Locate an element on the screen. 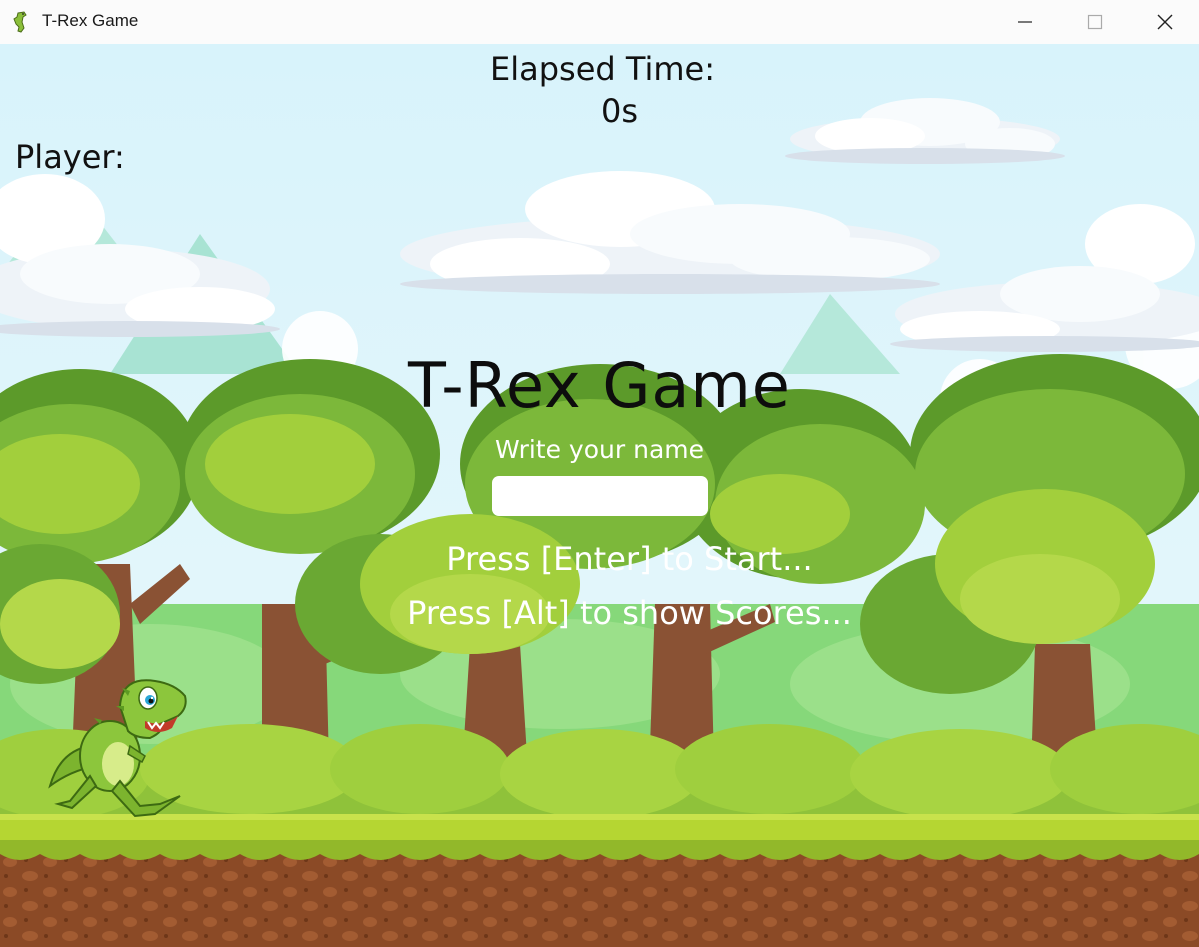 This screenshot has height=947, width=1199. player-label: Player: is located at coordinates (70, 157).